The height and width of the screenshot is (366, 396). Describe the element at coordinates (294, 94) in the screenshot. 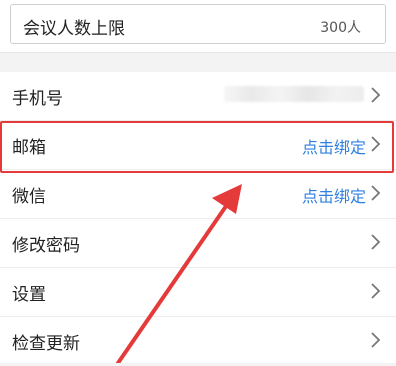

I see `phone-value-redacted` at that location.